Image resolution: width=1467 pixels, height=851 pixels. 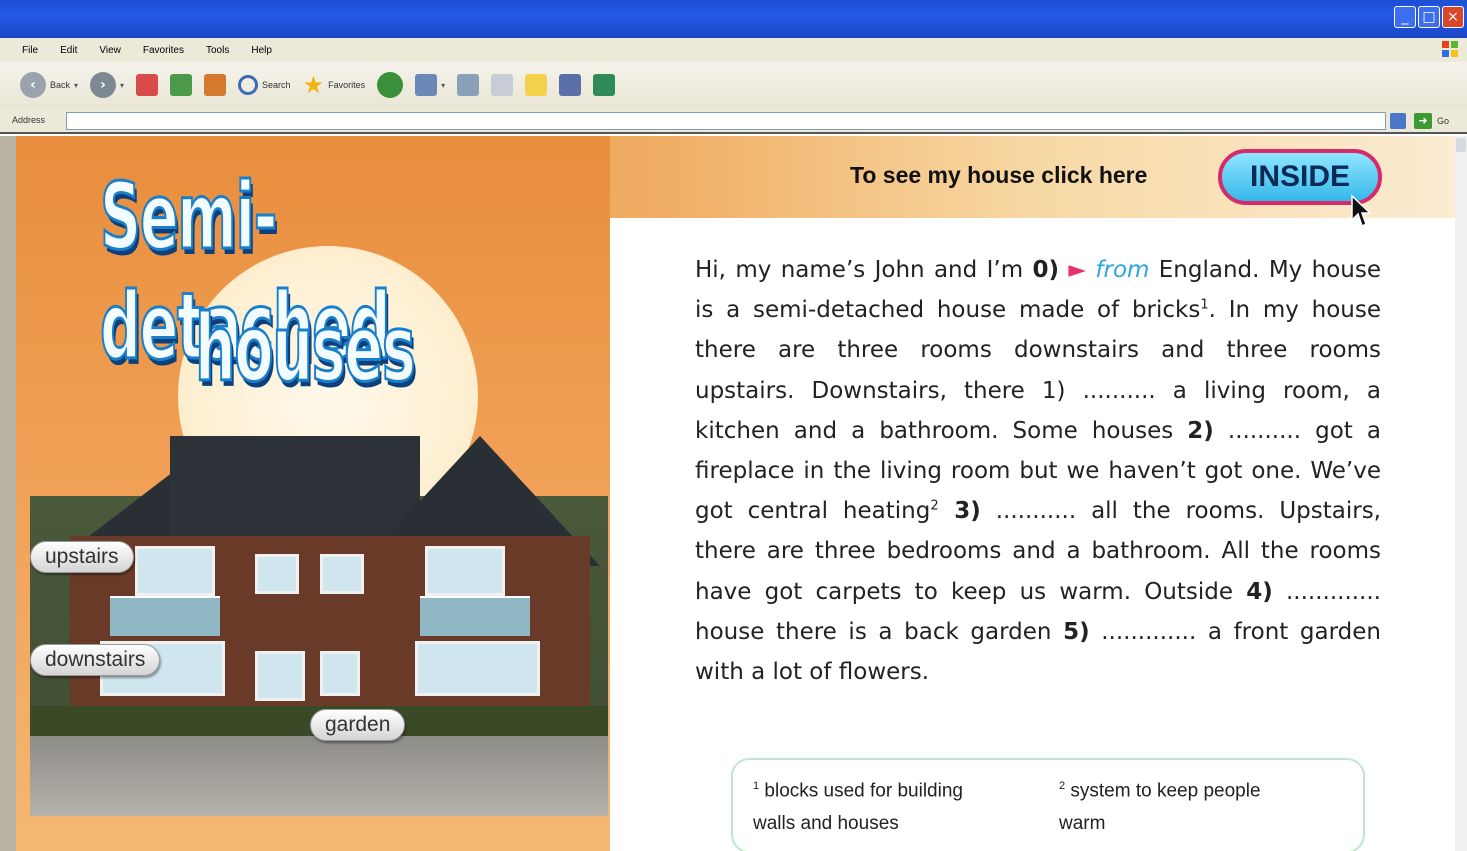 I want to click on print-button, so click(x=468, y=85).